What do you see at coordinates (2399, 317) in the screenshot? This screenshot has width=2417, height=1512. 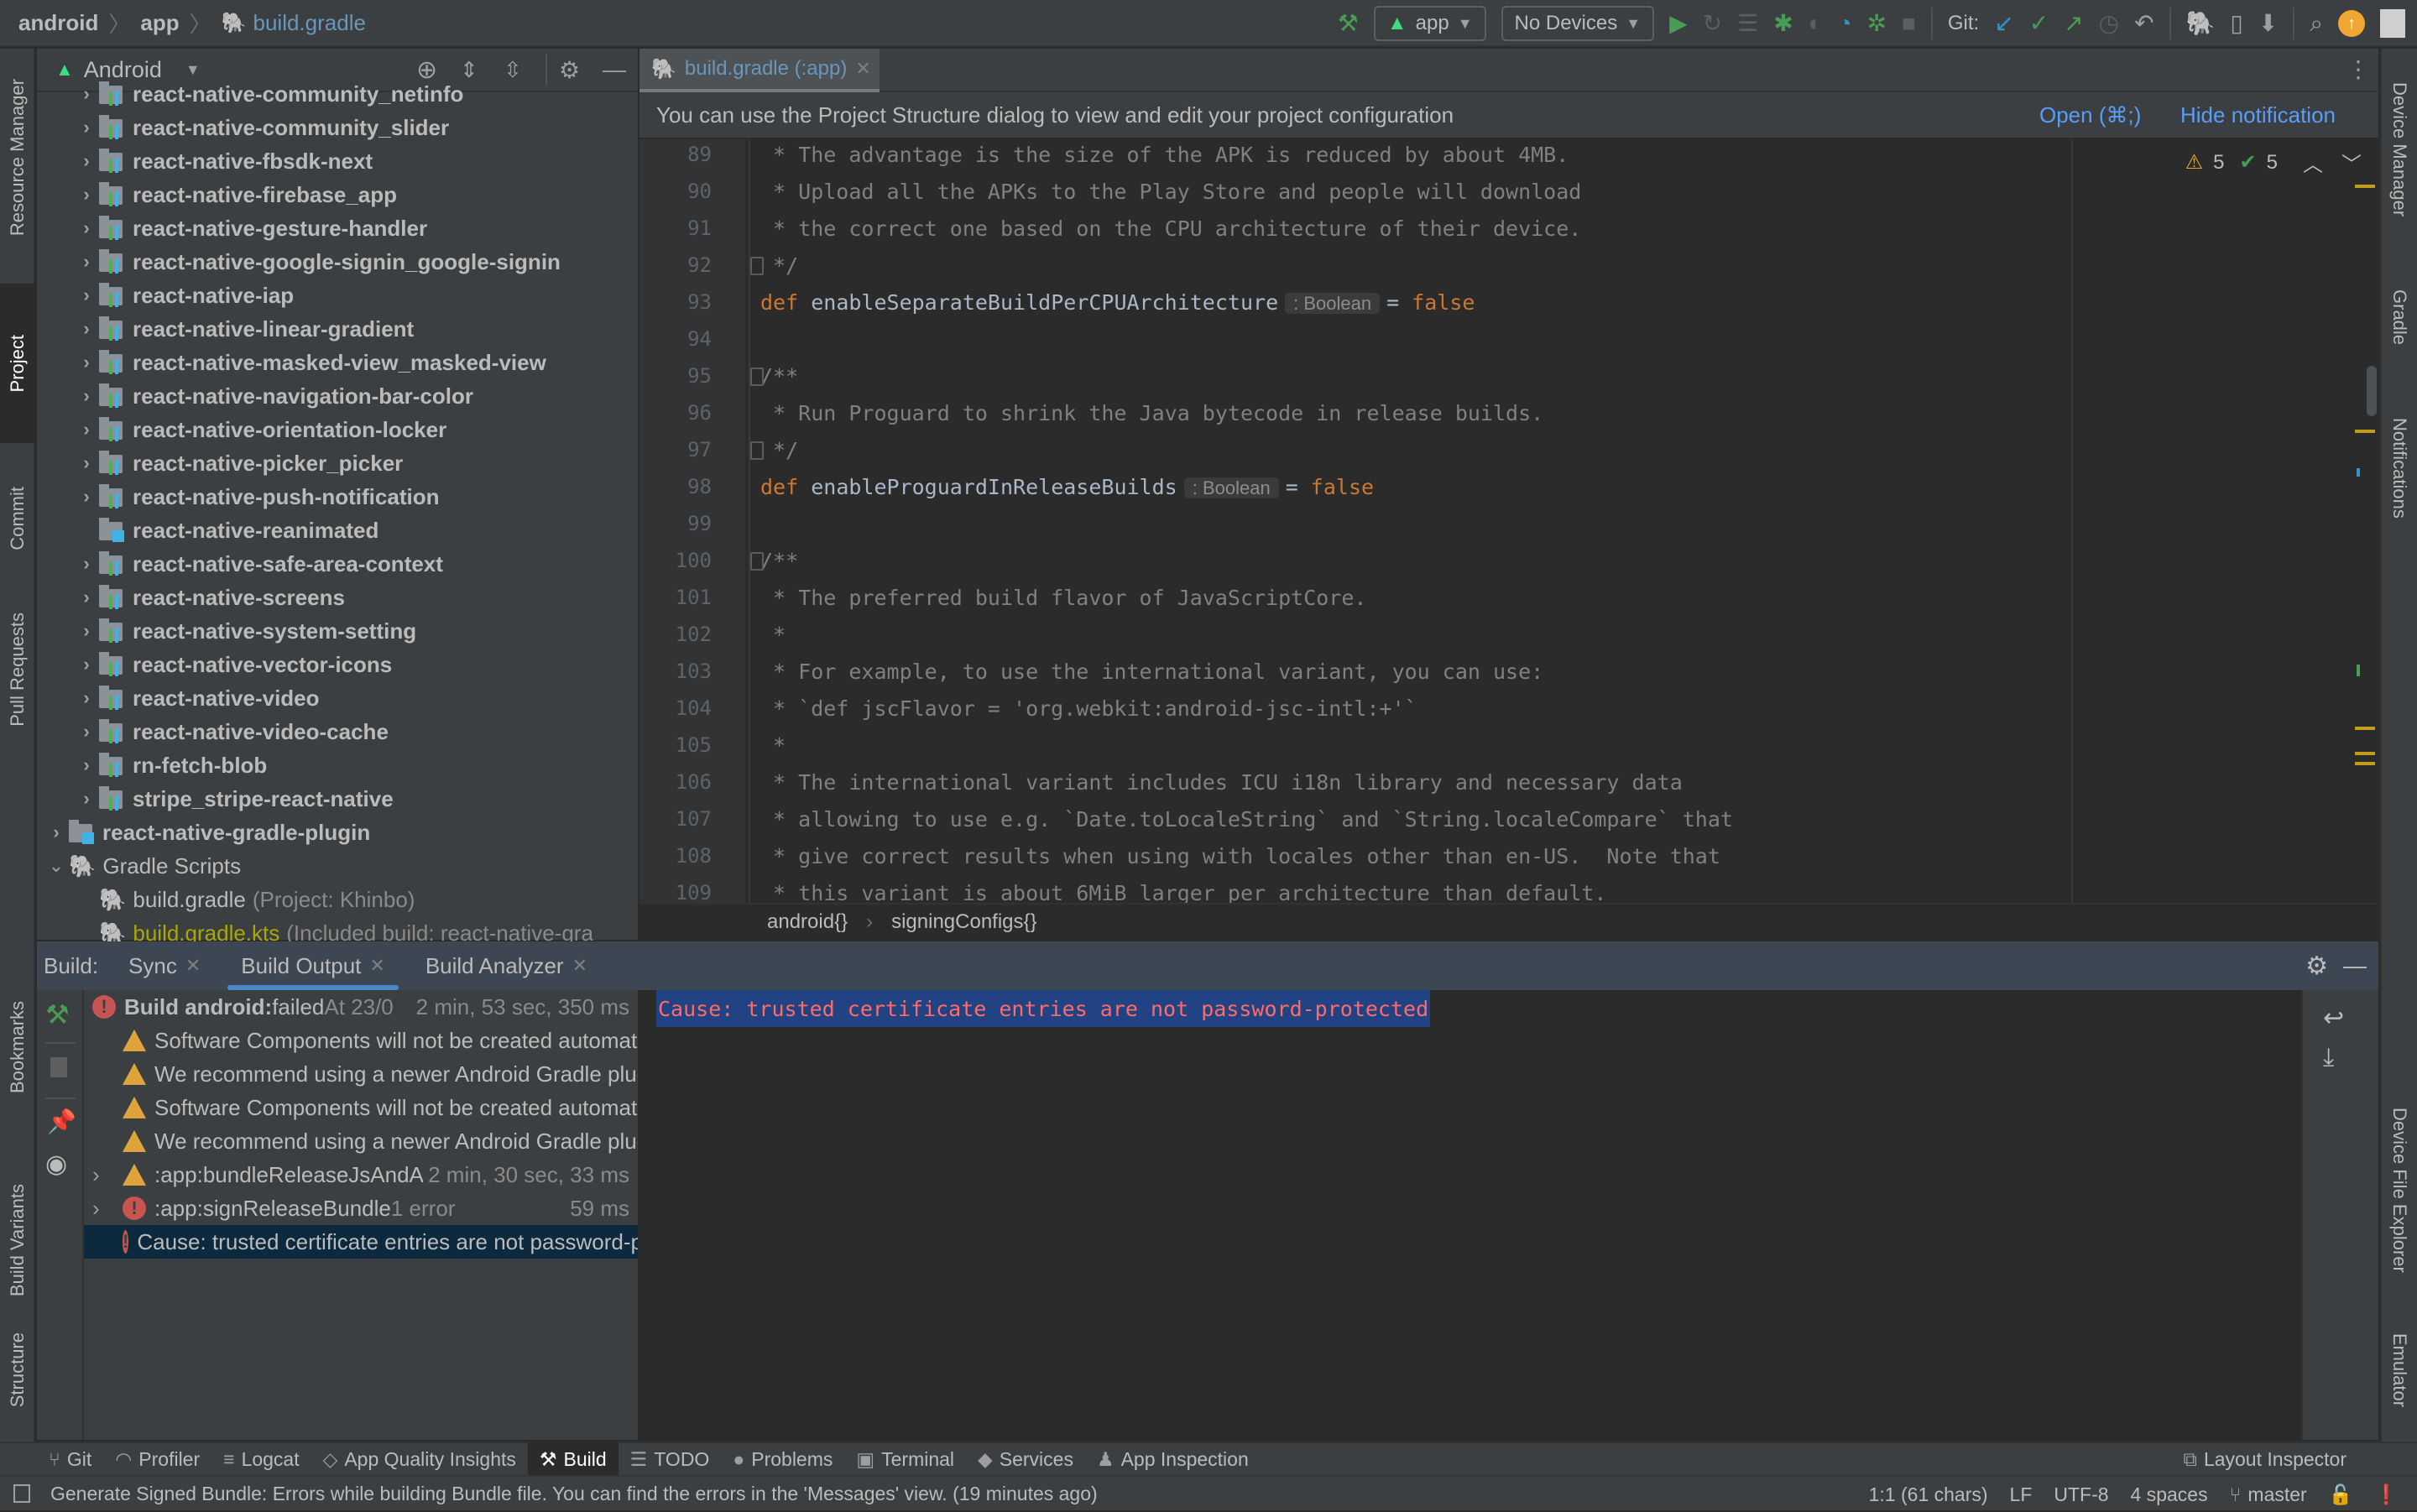 I see `tab-gradle: Gradle` at bounding box center [2399, 317].